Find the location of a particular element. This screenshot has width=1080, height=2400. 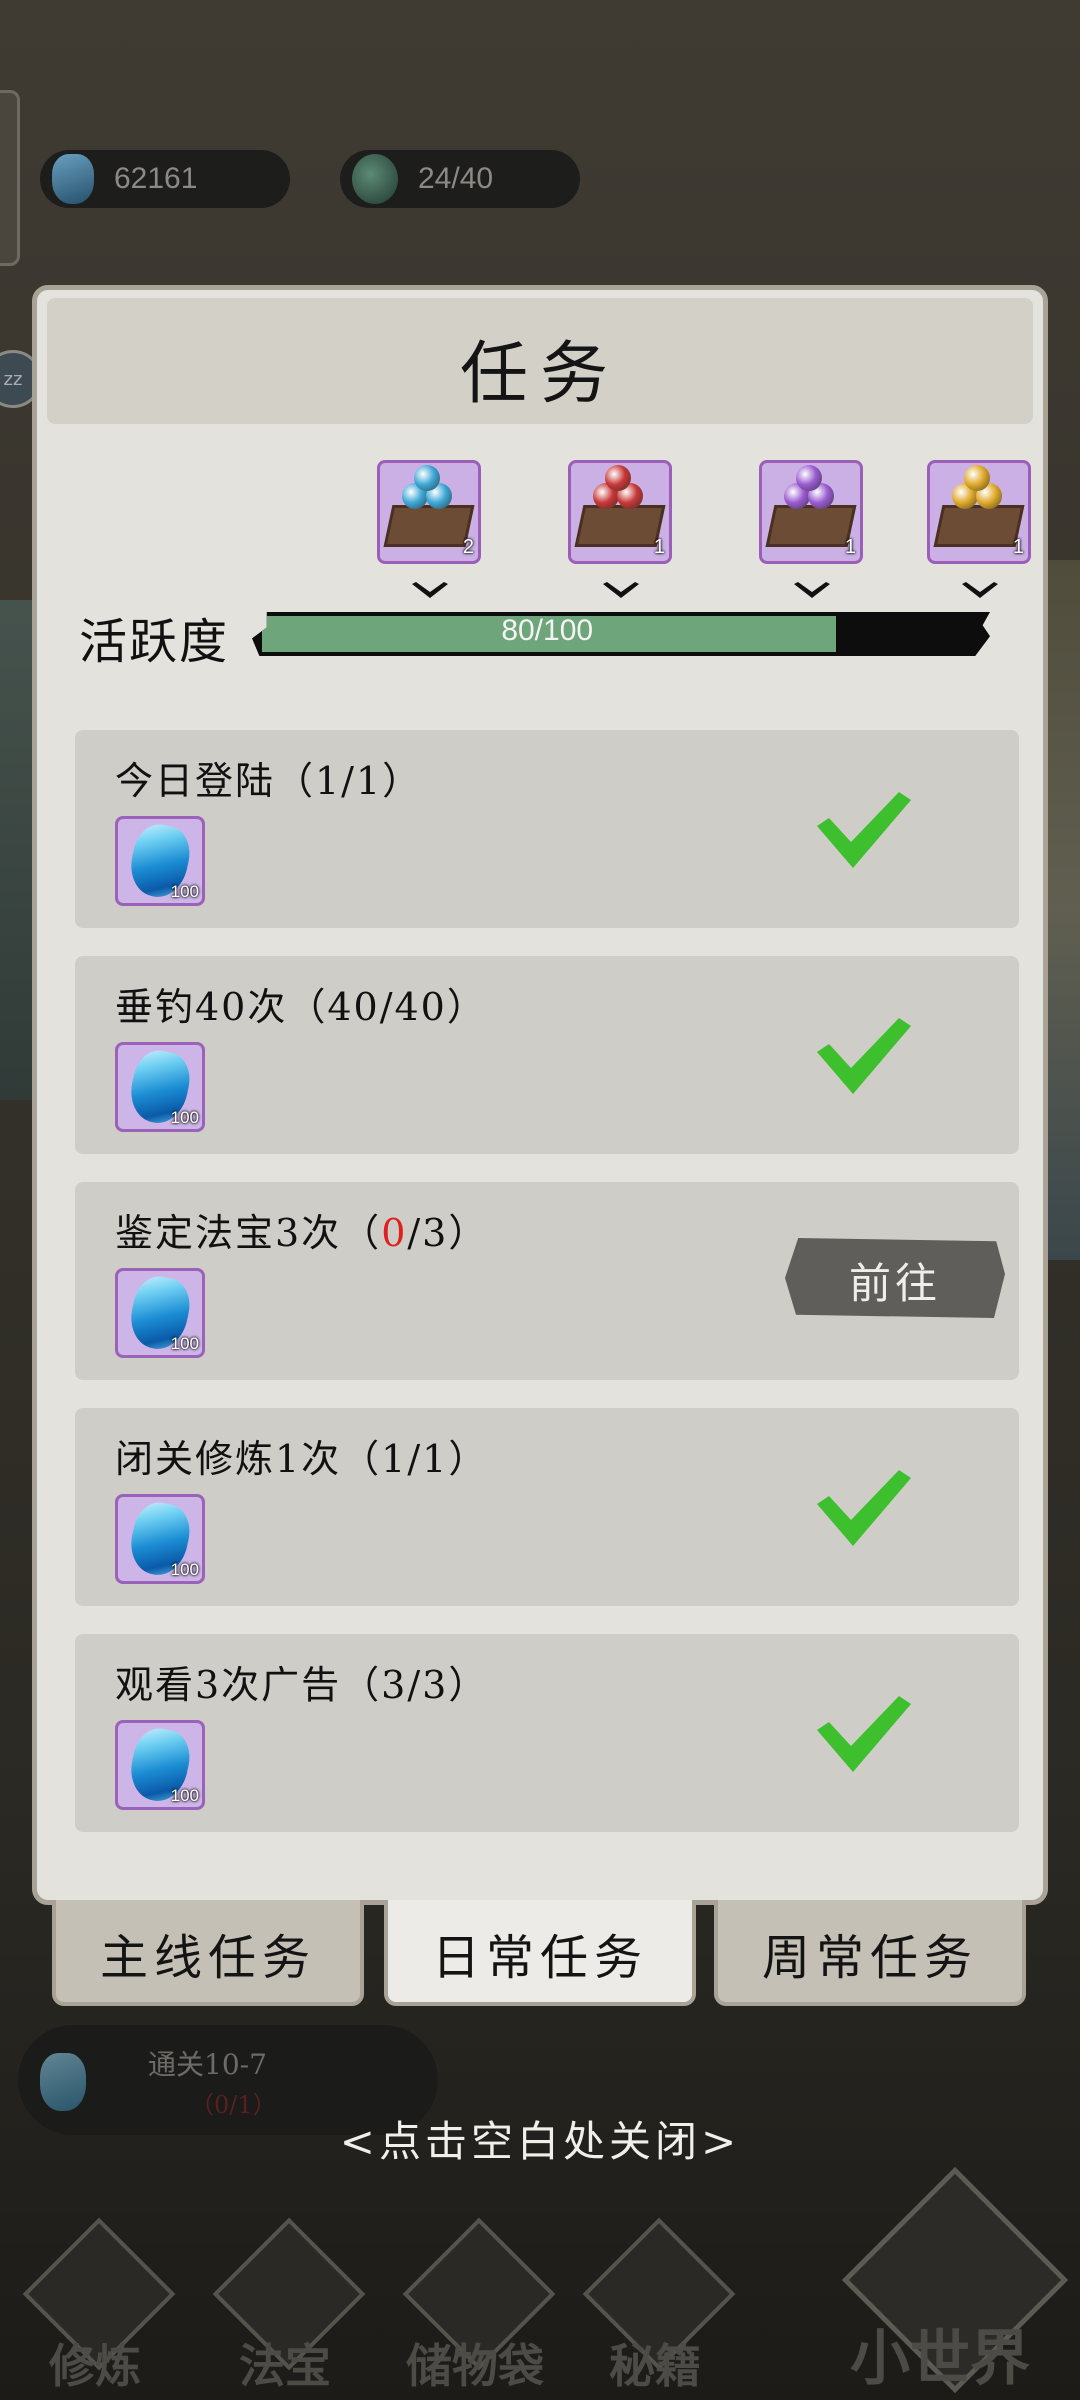

tab-weekly-quests: 周常任务 is located at coordinates (870, 1953).